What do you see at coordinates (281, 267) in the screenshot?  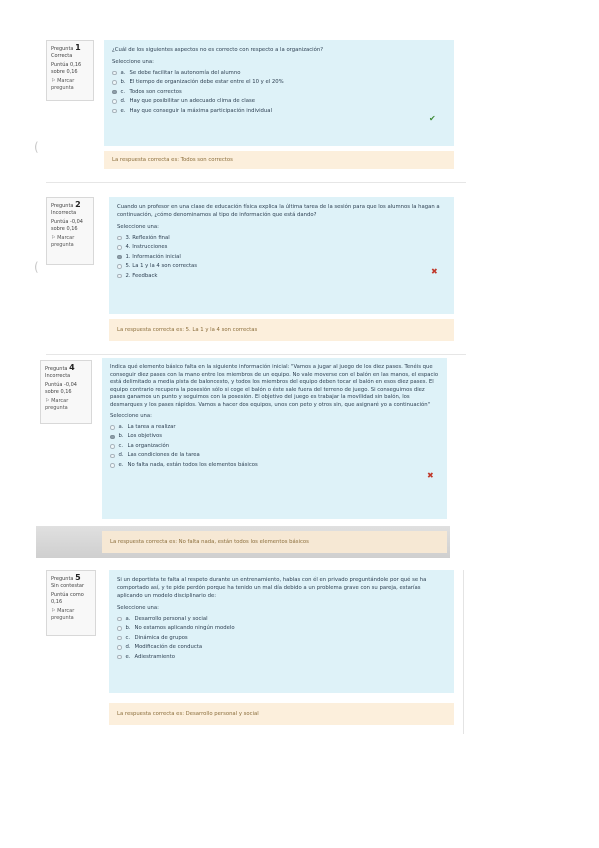 I see `answer-option-5: 5. La 1 y la 4 son correctas` at bounding box center [281, 267].